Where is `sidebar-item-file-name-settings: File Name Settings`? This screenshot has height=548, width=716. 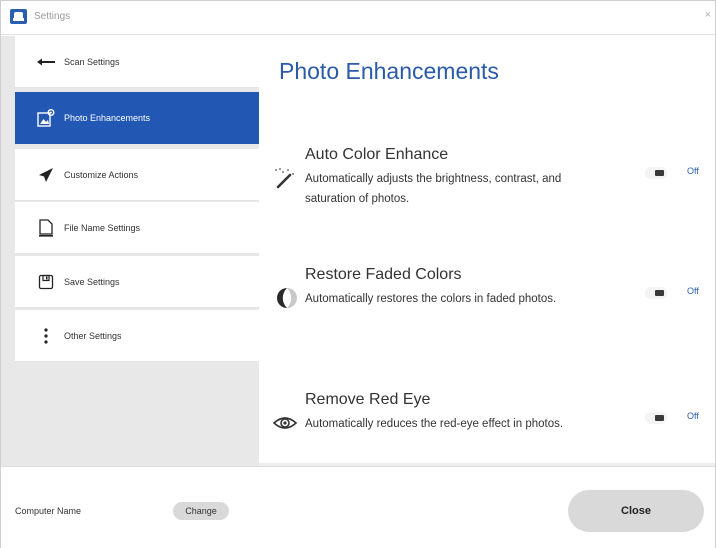 sidebar-item-file-name-settings: File Name Settings is located at coordinates (137, 228).